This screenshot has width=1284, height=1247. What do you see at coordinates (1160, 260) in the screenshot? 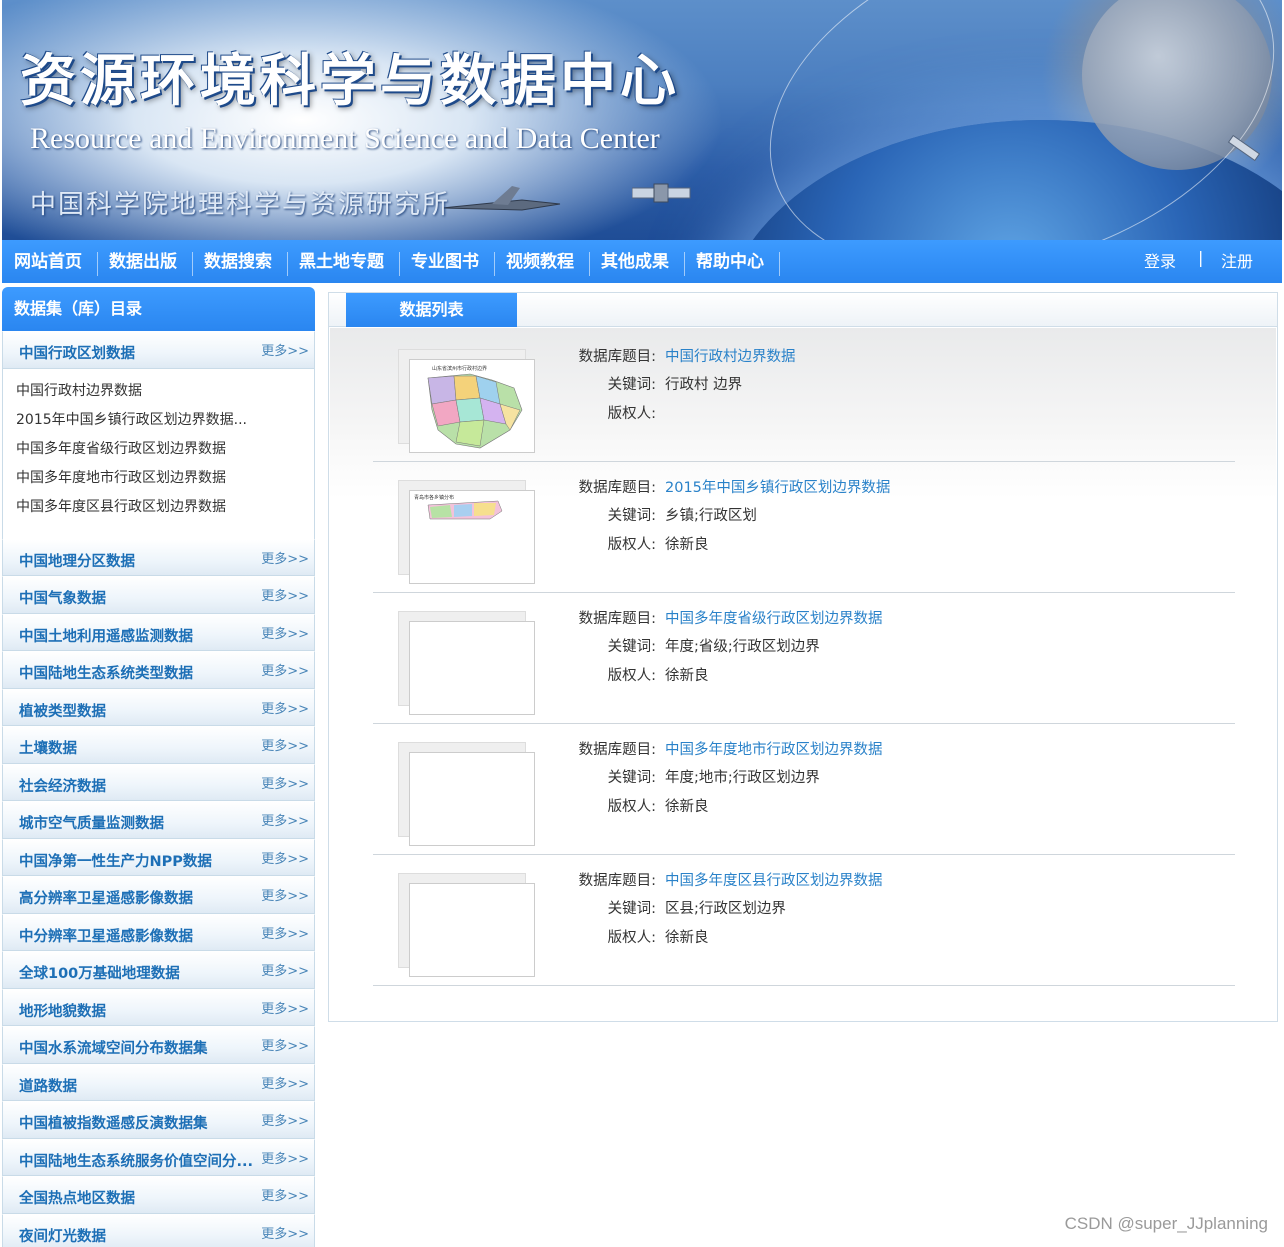
I see `login-link: 登录` at bounding box center [1160, 260].